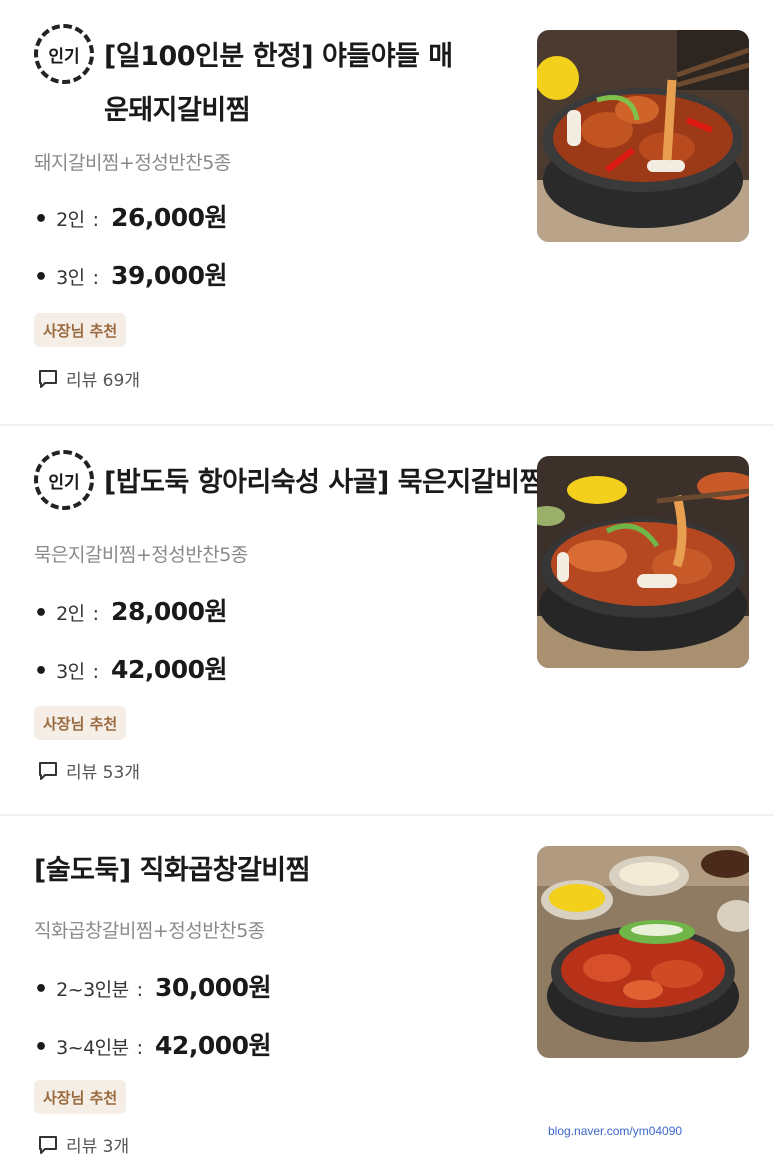 This screenshot has height=1166, width=773. I want to click on item-title: [밥도둑 항아리숙성 사골] 묵은지갈비찜, so click(324, 483).